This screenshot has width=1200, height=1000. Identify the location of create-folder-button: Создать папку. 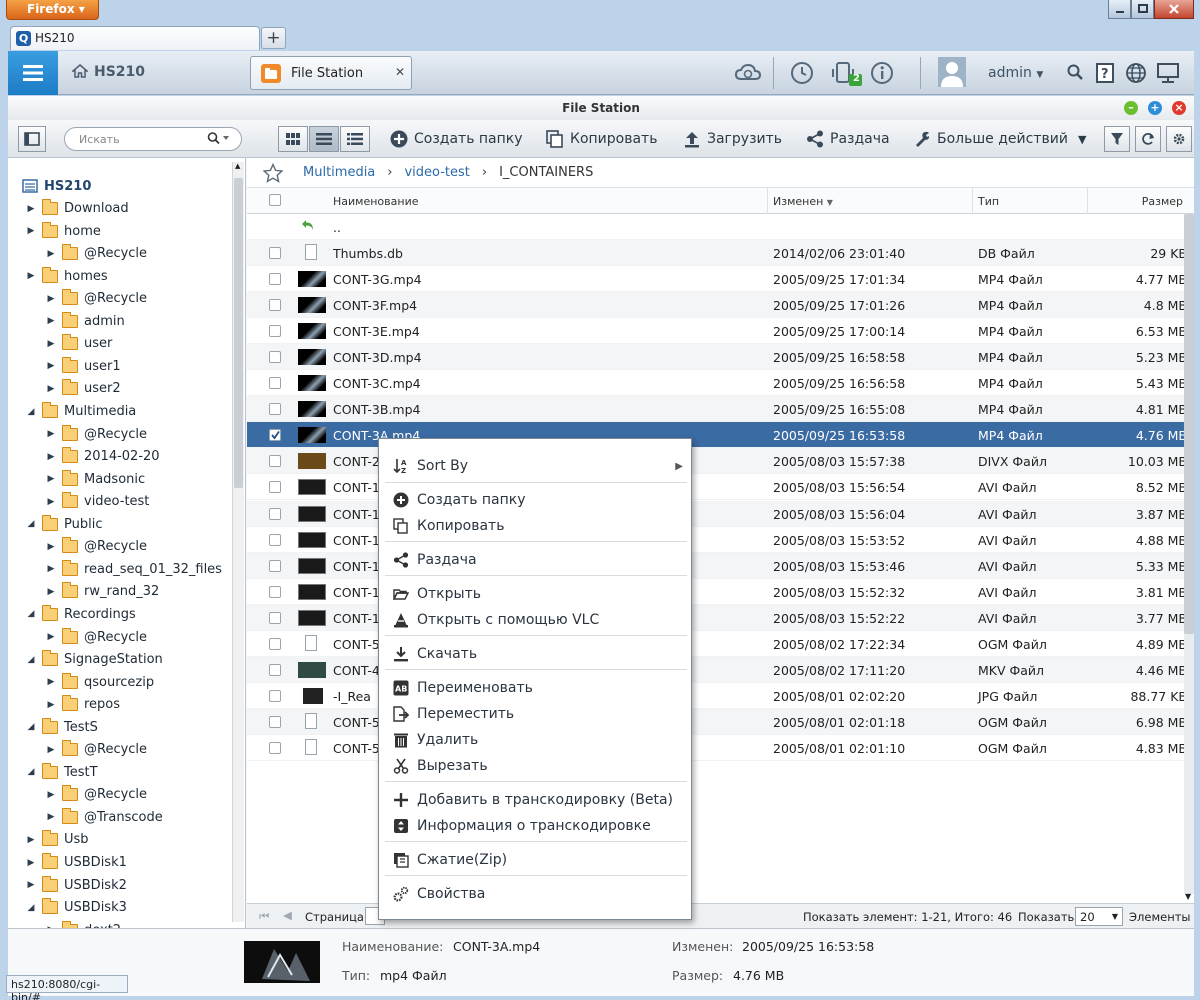
(456, 139).